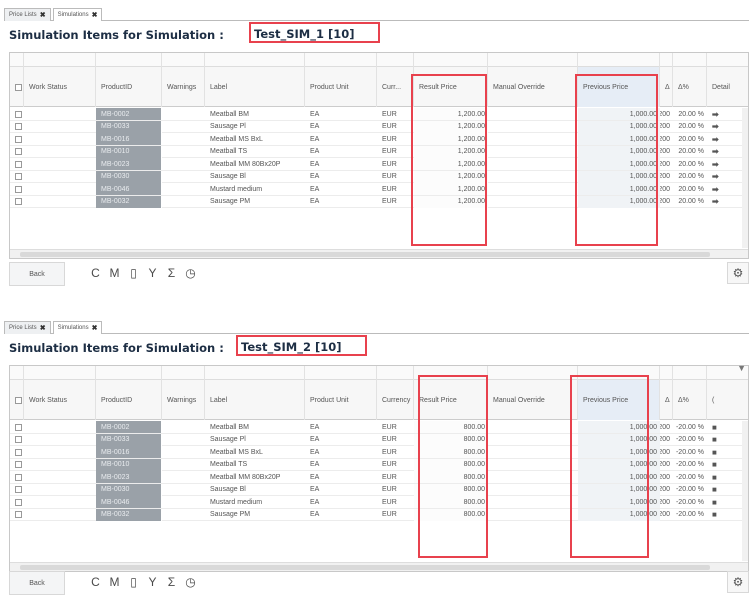 Image resolution: width=749 pixels, height=602 pixels. What do you see at coordinates (255, 400) in the screenshot?
I see `column-header-label: Label` at bounding box center [255, 400].